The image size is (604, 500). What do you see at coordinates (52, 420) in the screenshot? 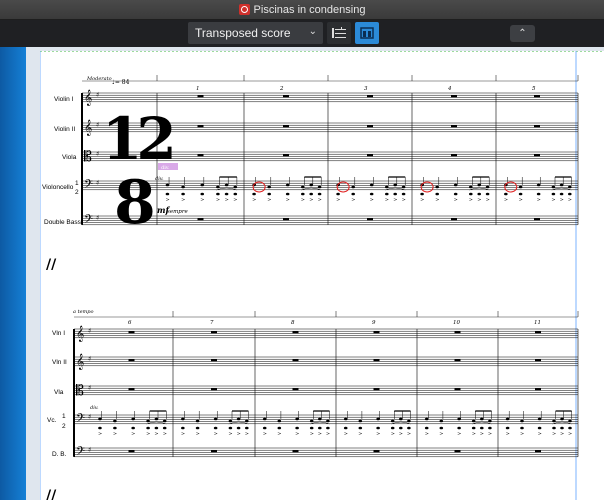
I see `staff-label: Vc.` at bounding box center [52, 420].